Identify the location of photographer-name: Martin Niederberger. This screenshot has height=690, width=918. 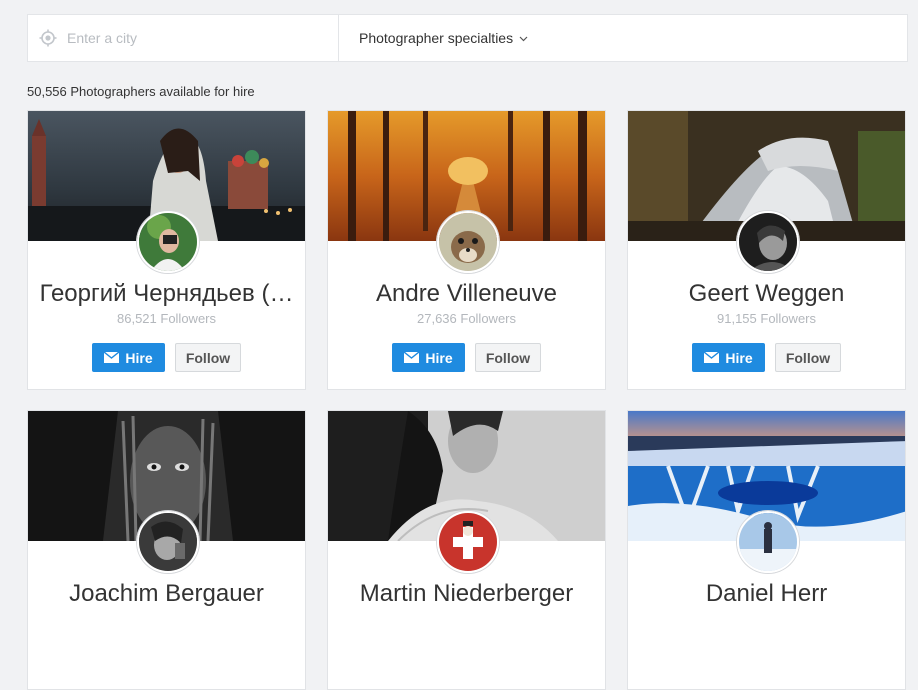
(466, 594).